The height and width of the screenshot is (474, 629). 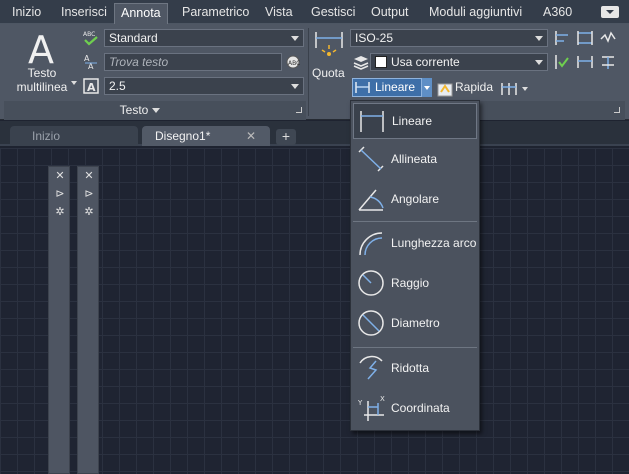 I want to click on dim-adjust-icon, so click(x=608, y=62).